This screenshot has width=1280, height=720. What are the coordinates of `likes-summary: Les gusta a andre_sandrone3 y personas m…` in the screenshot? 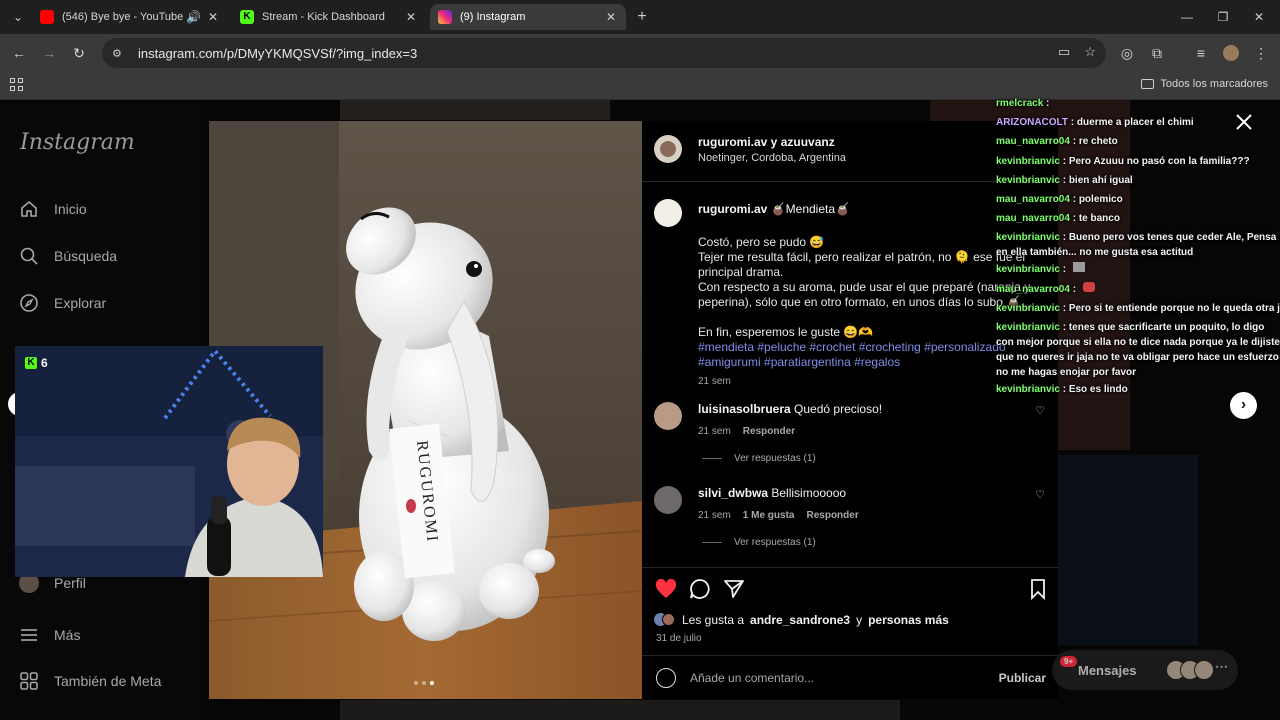 It's located at (801, 620).